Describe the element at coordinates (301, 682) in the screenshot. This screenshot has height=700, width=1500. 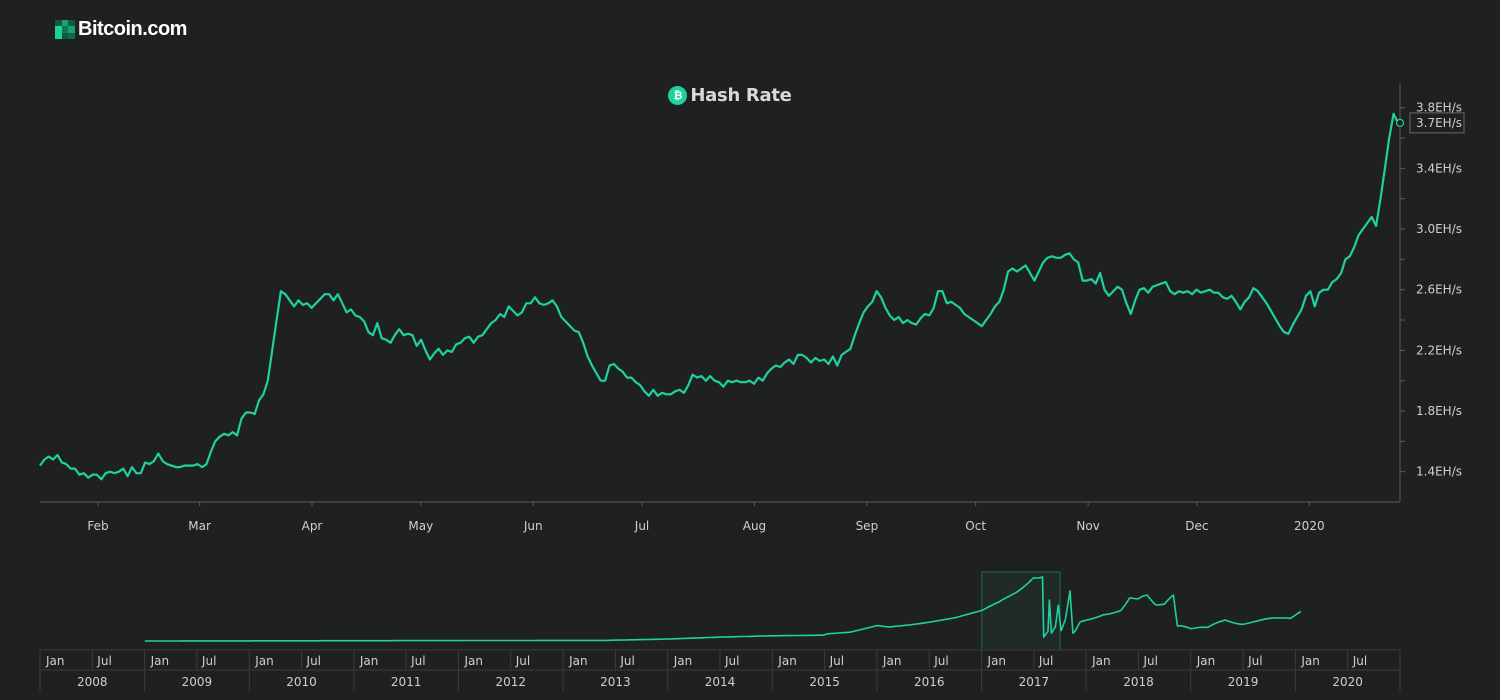
I see `navigator-year-label: 2010` at that location.